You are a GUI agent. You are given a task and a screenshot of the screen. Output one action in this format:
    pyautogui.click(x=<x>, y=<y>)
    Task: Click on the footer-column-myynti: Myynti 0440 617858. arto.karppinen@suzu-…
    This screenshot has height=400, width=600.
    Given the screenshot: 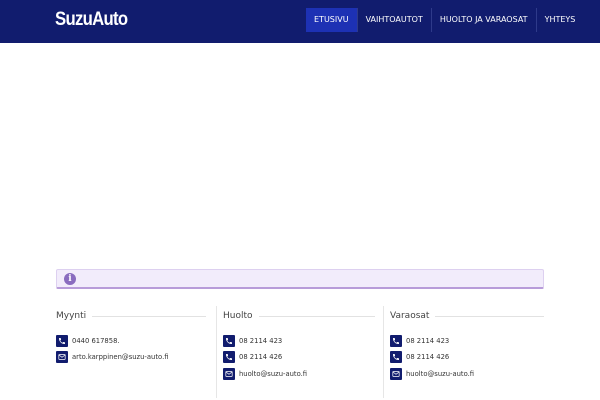 What is the action you would take?
    pyautogui.click(x=131, y=336)
    